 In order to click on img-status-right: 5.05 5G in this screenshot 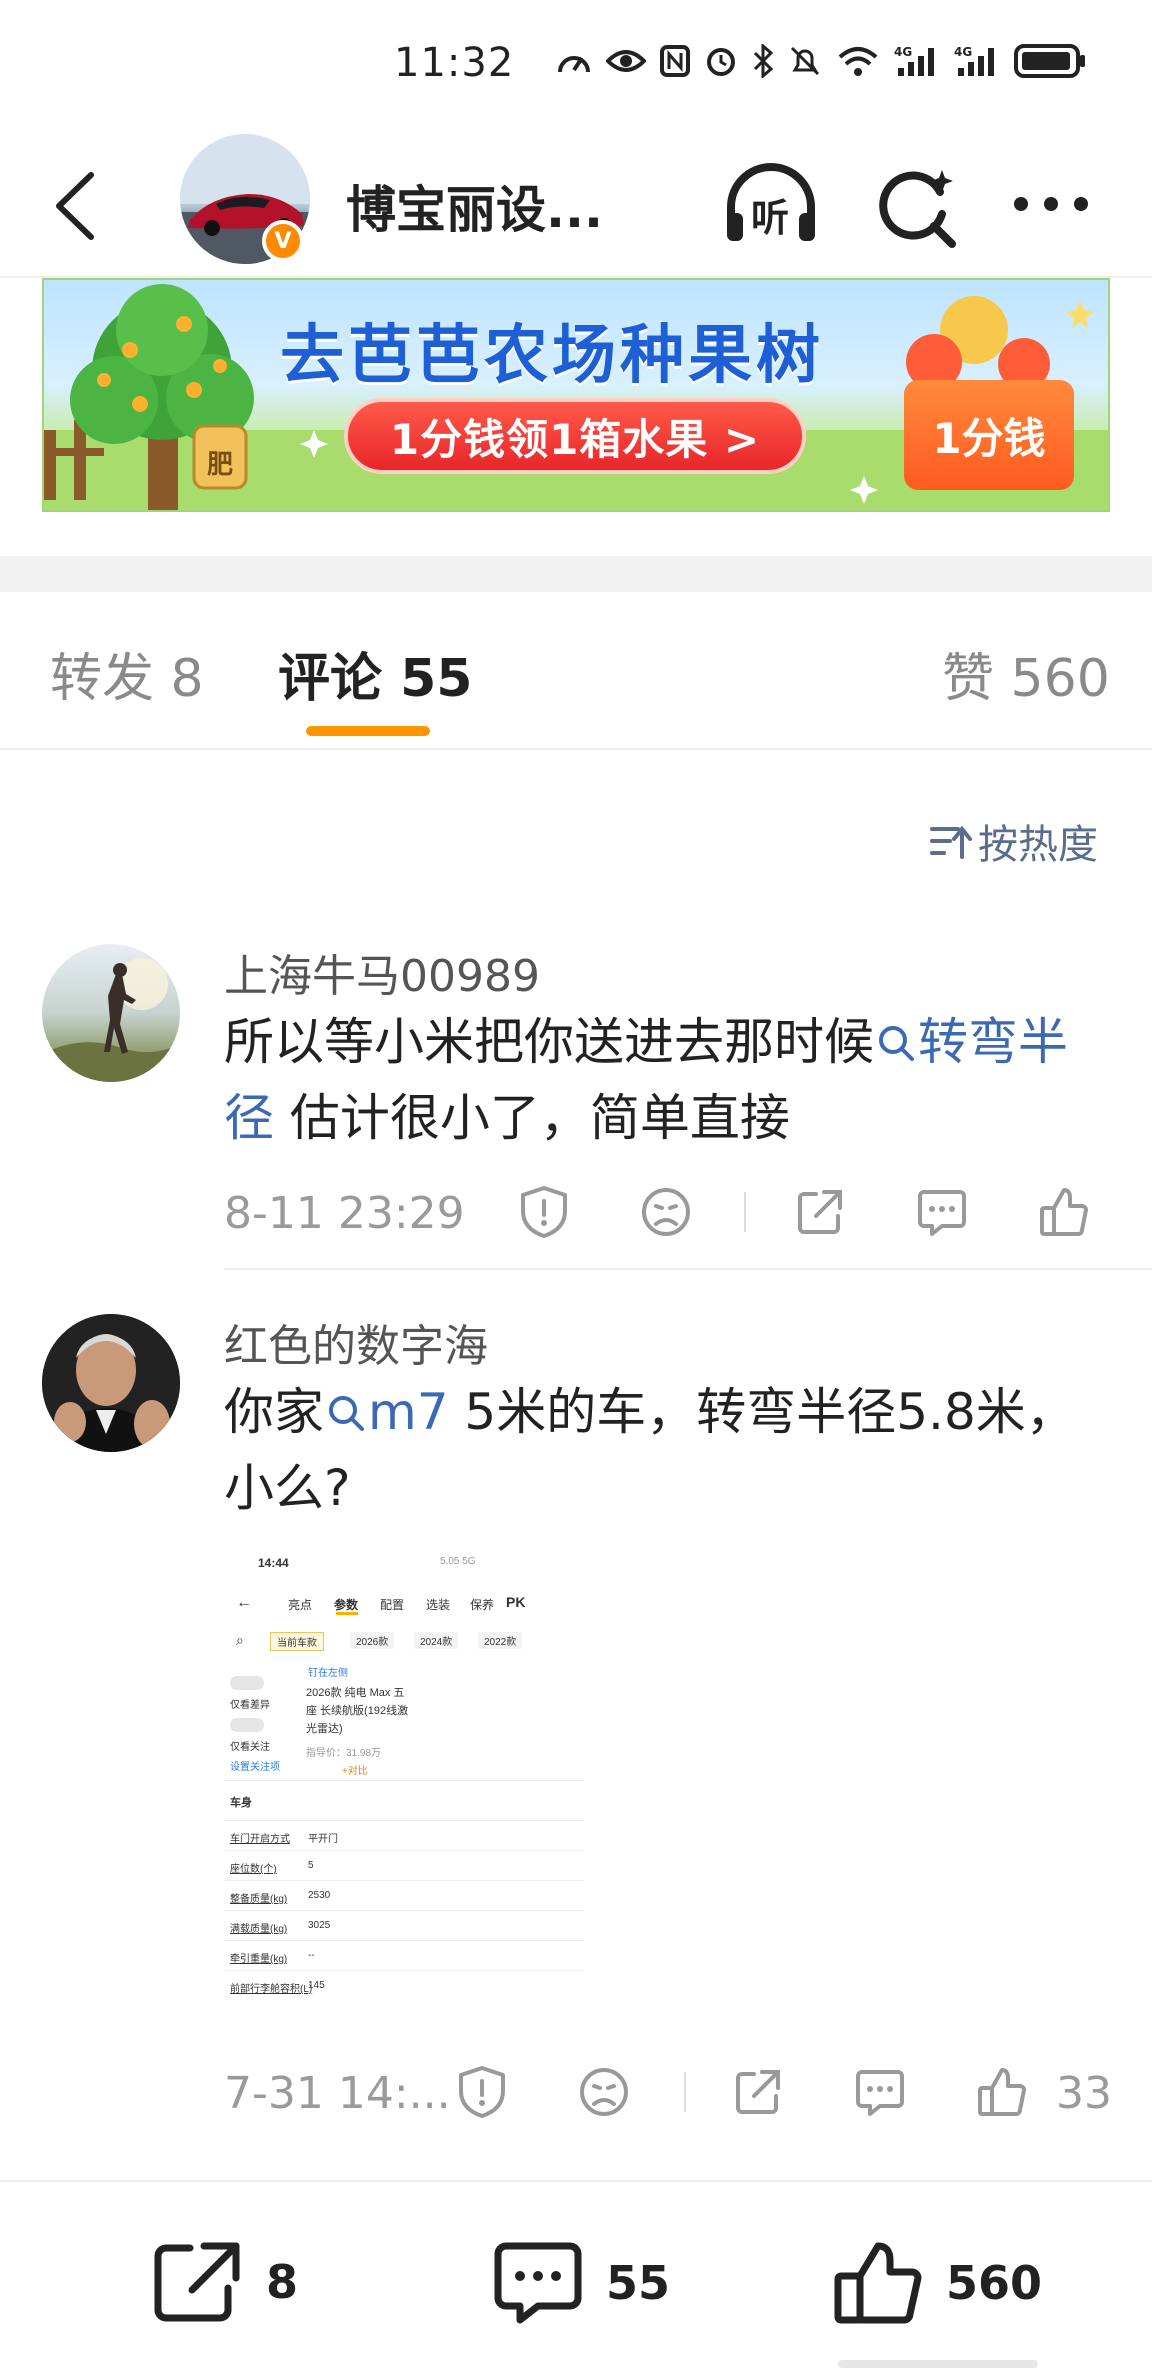, I will do `click(458, 1561)`.